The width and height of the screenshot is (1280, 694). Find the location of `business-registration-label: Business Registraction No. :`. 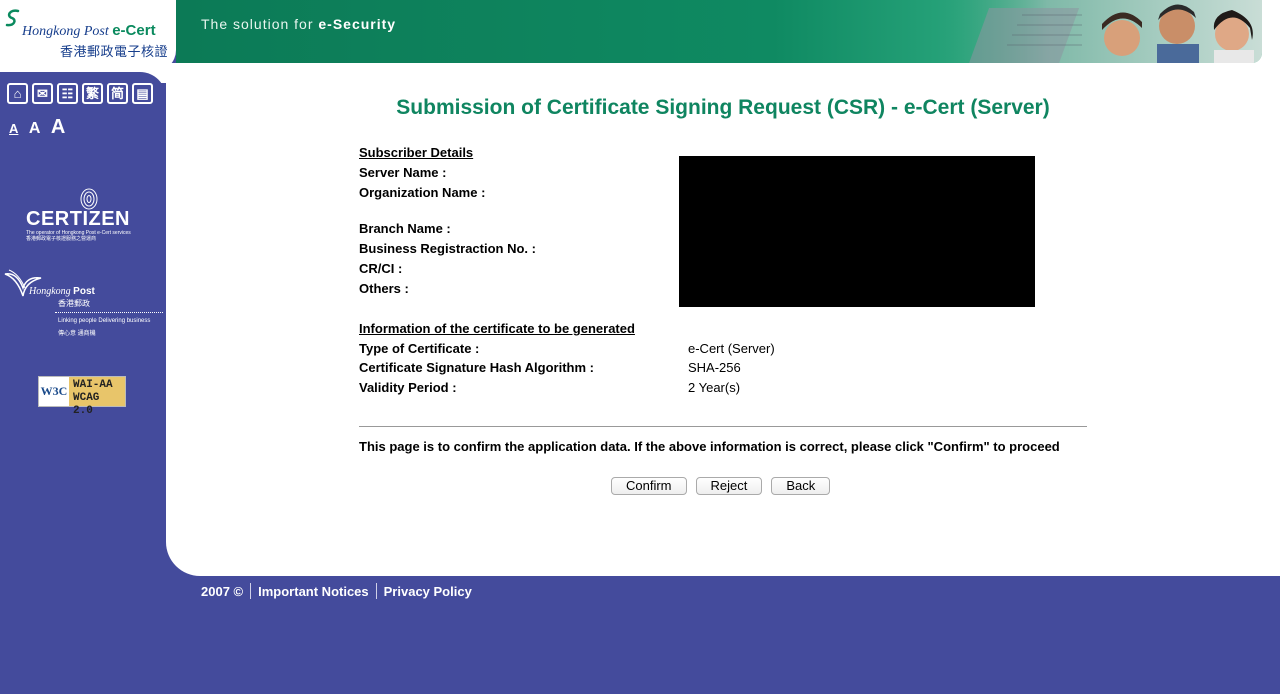

business-registration-label: Business Registraction No. : is located at coordinates (447, 248).